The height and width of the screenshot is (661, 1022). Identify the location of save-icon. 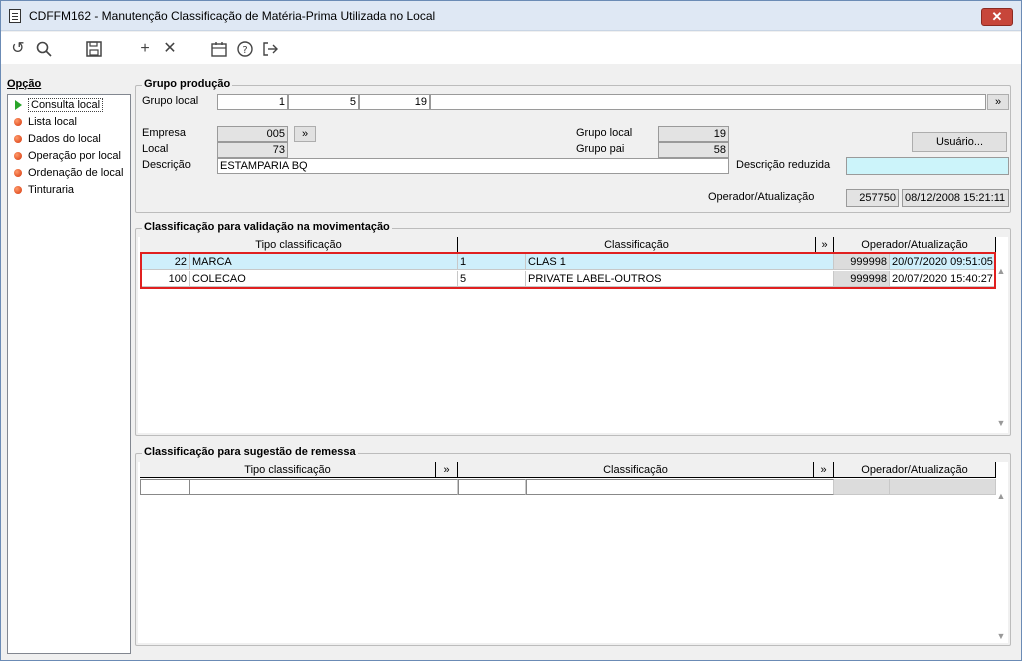
(94, 49).